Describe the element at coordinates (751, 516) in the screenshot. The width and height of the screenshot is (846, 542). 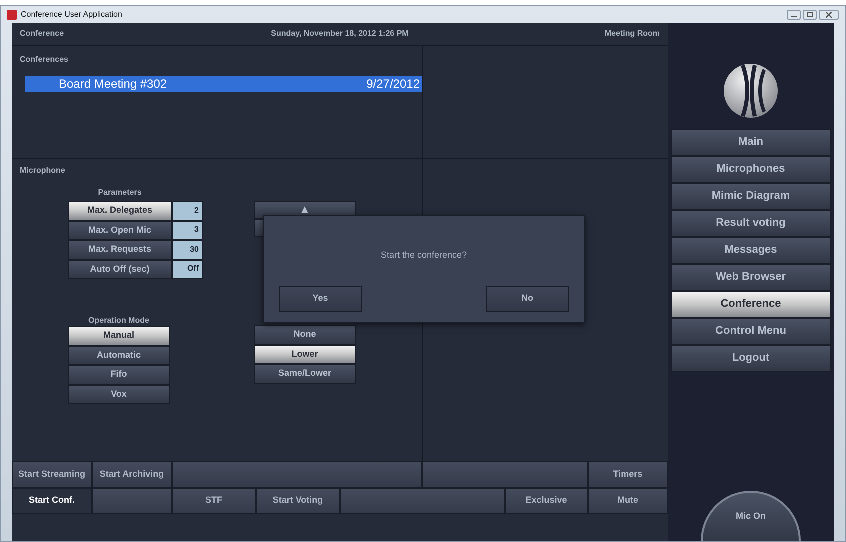
I see `mic-on-button: Mic On` at that location.